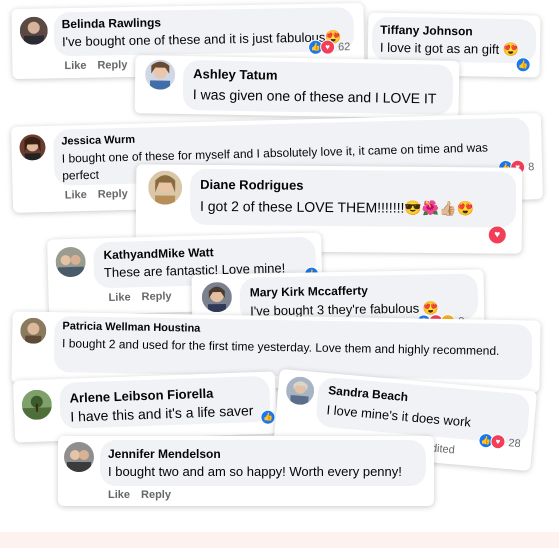  I want to click on reaction-summary: 👍 ♥ 28, so click(499, 442).